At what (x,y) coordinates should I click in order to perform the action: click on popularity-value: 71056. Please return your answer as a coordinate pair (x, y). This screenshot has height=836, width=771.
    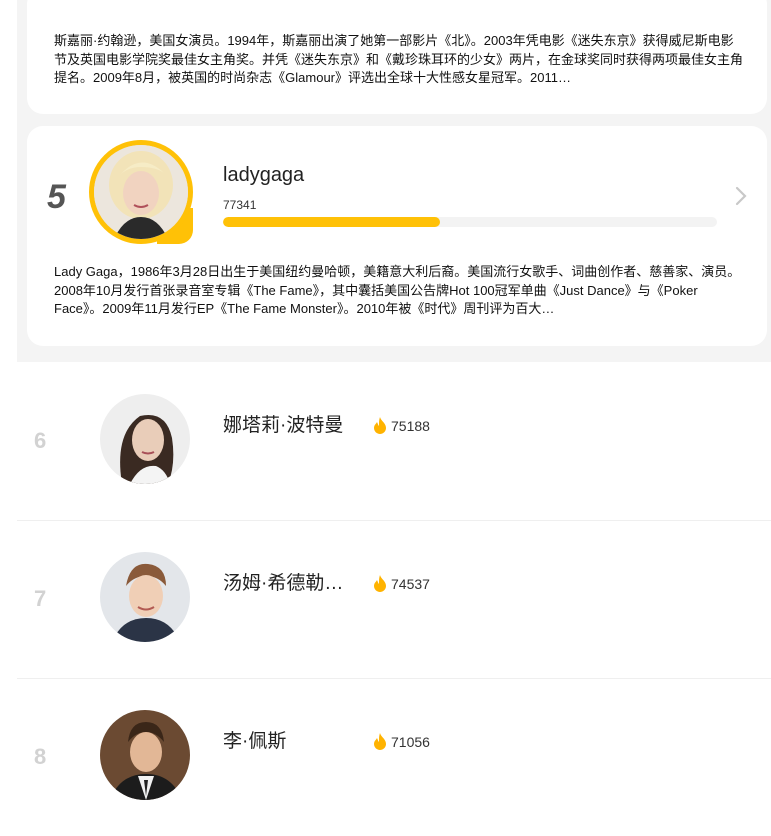
    Looking at the image, I should click on (410, 741).